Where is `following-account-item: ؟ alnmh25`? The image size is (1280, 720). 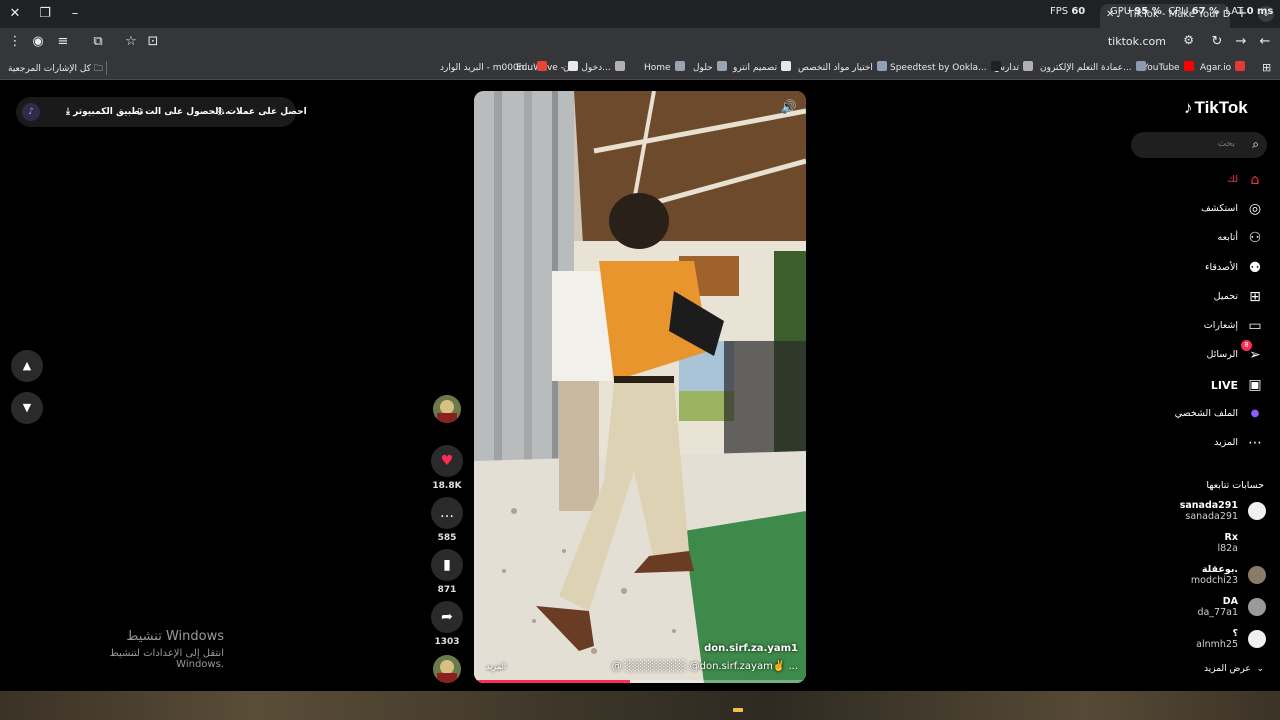 following-account-item: ؟ alnmh25 is located at coordinates (1203, 640).